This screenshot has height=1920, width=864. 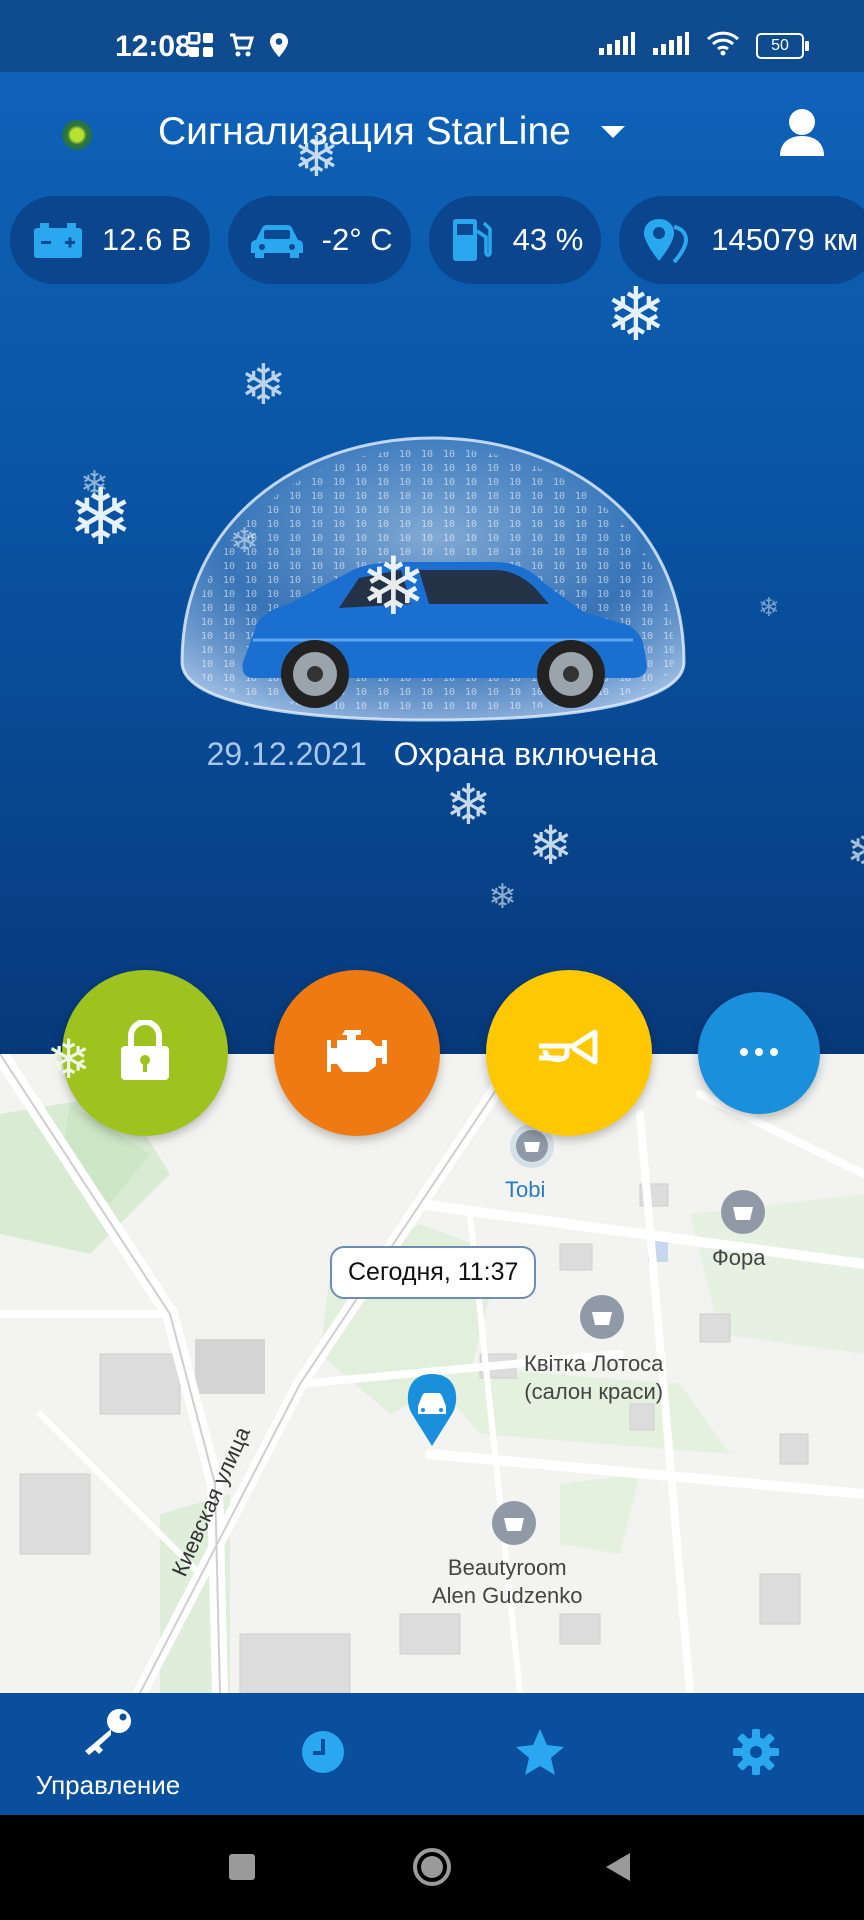 What do you see at coordinates (433, 577) in the screenshot?
I see `car-security-dome: 10 ❄ ❄` at bounding box center [433, 577].